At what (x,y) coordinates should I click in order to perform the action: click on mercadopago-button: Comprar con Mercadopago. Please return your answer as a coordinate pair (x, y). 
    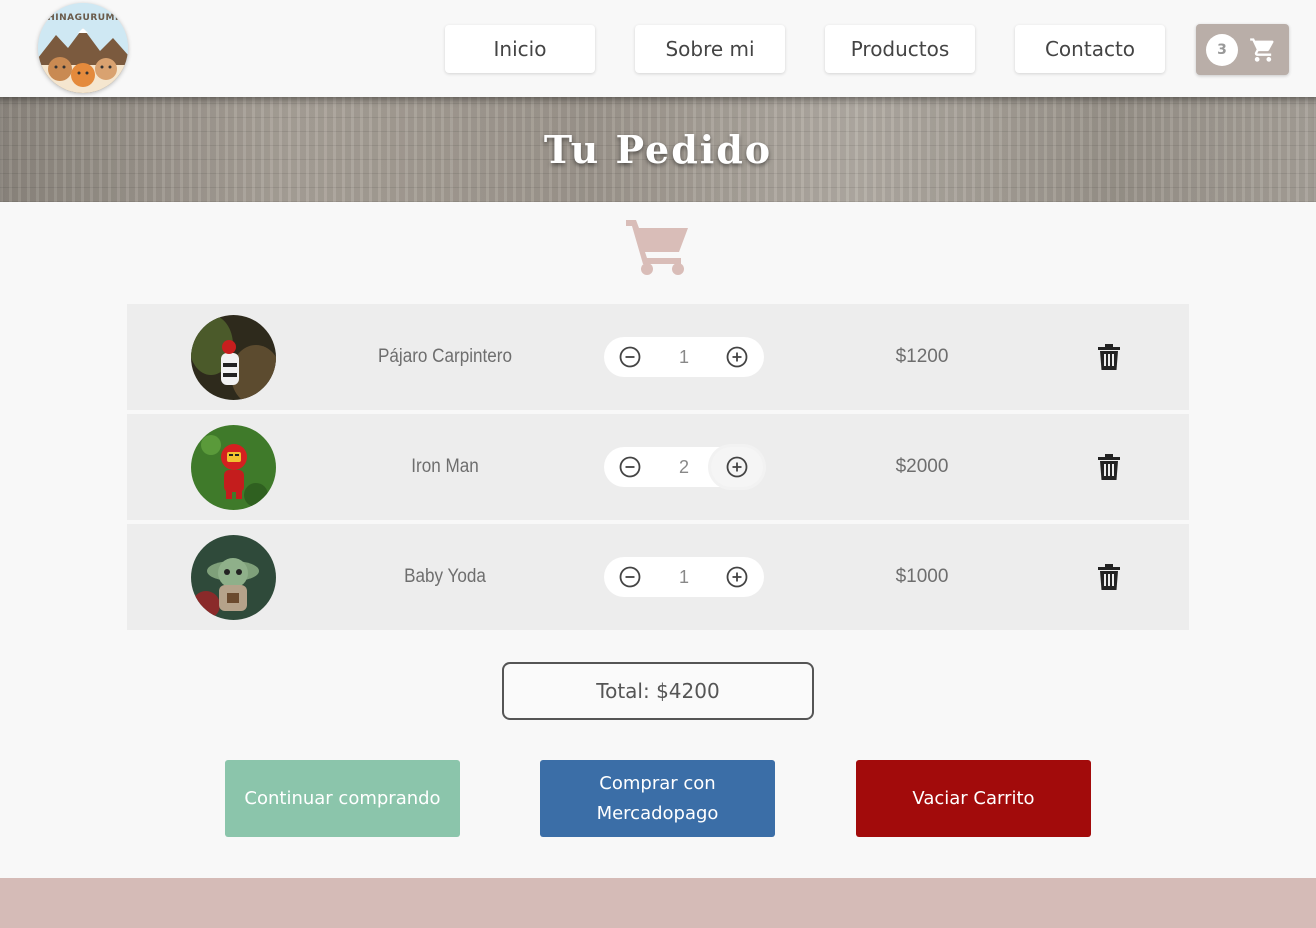
    Looking at the image, I should click on (657, 798).